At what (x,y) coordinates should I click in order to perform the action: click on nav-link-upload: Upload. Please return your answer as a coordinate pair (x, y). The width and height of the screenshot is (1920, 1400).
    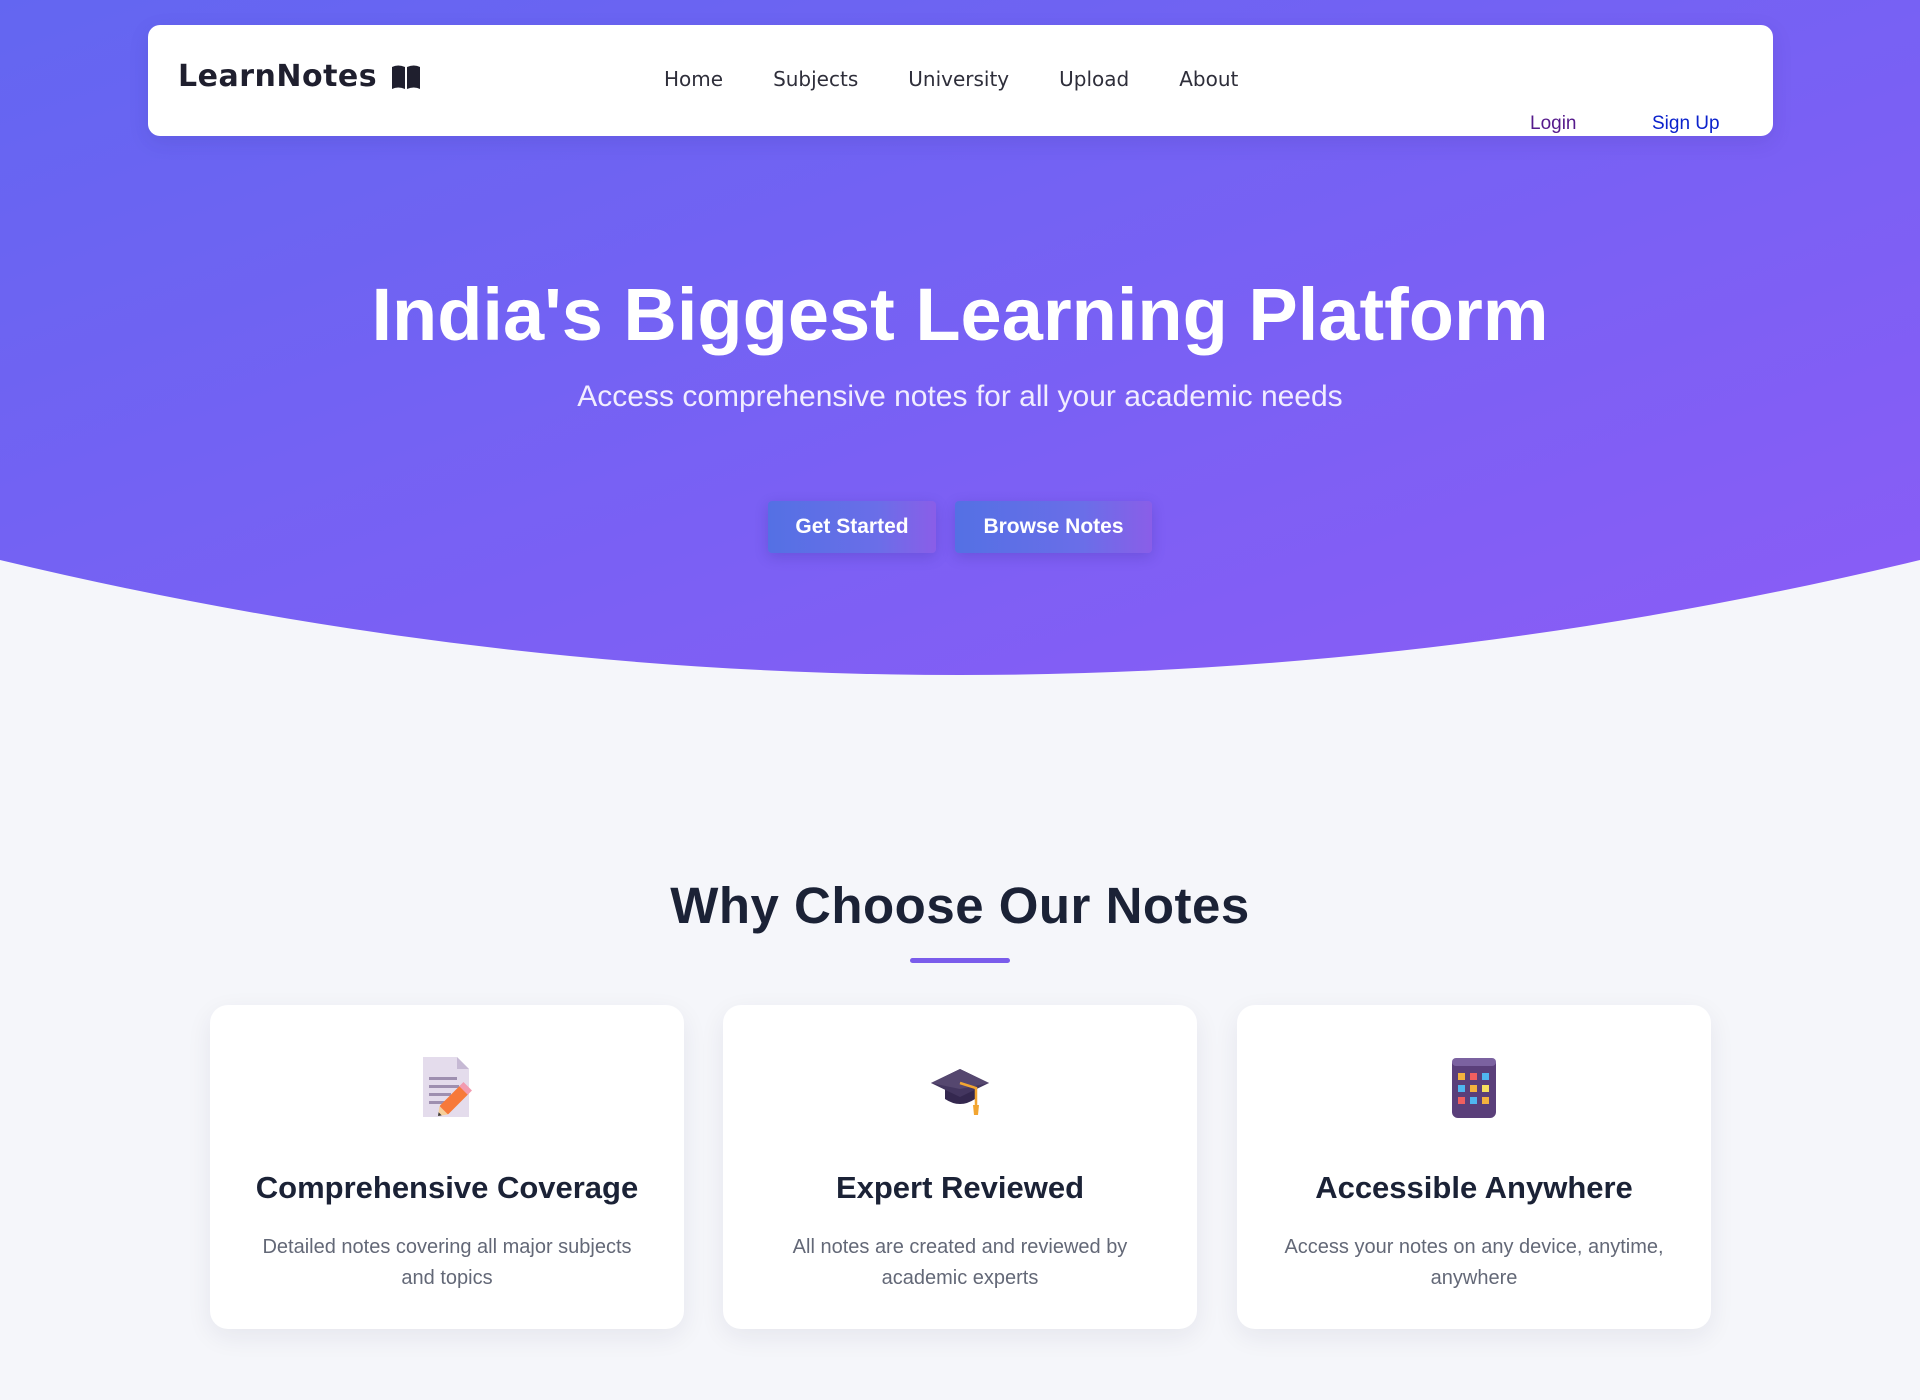
    Looking at the image, I should click on (1094, 79).